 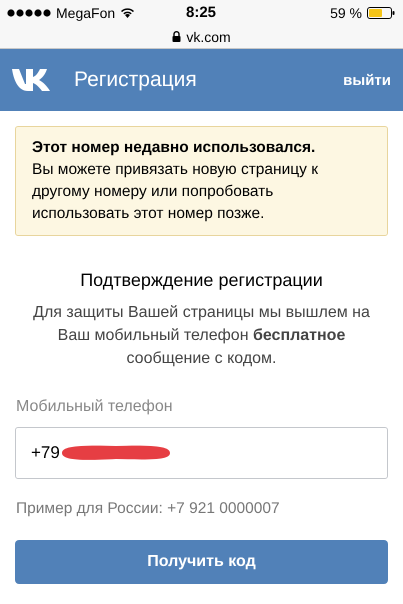 I want to click on phone-value: +79, so click(x=45, y=453).